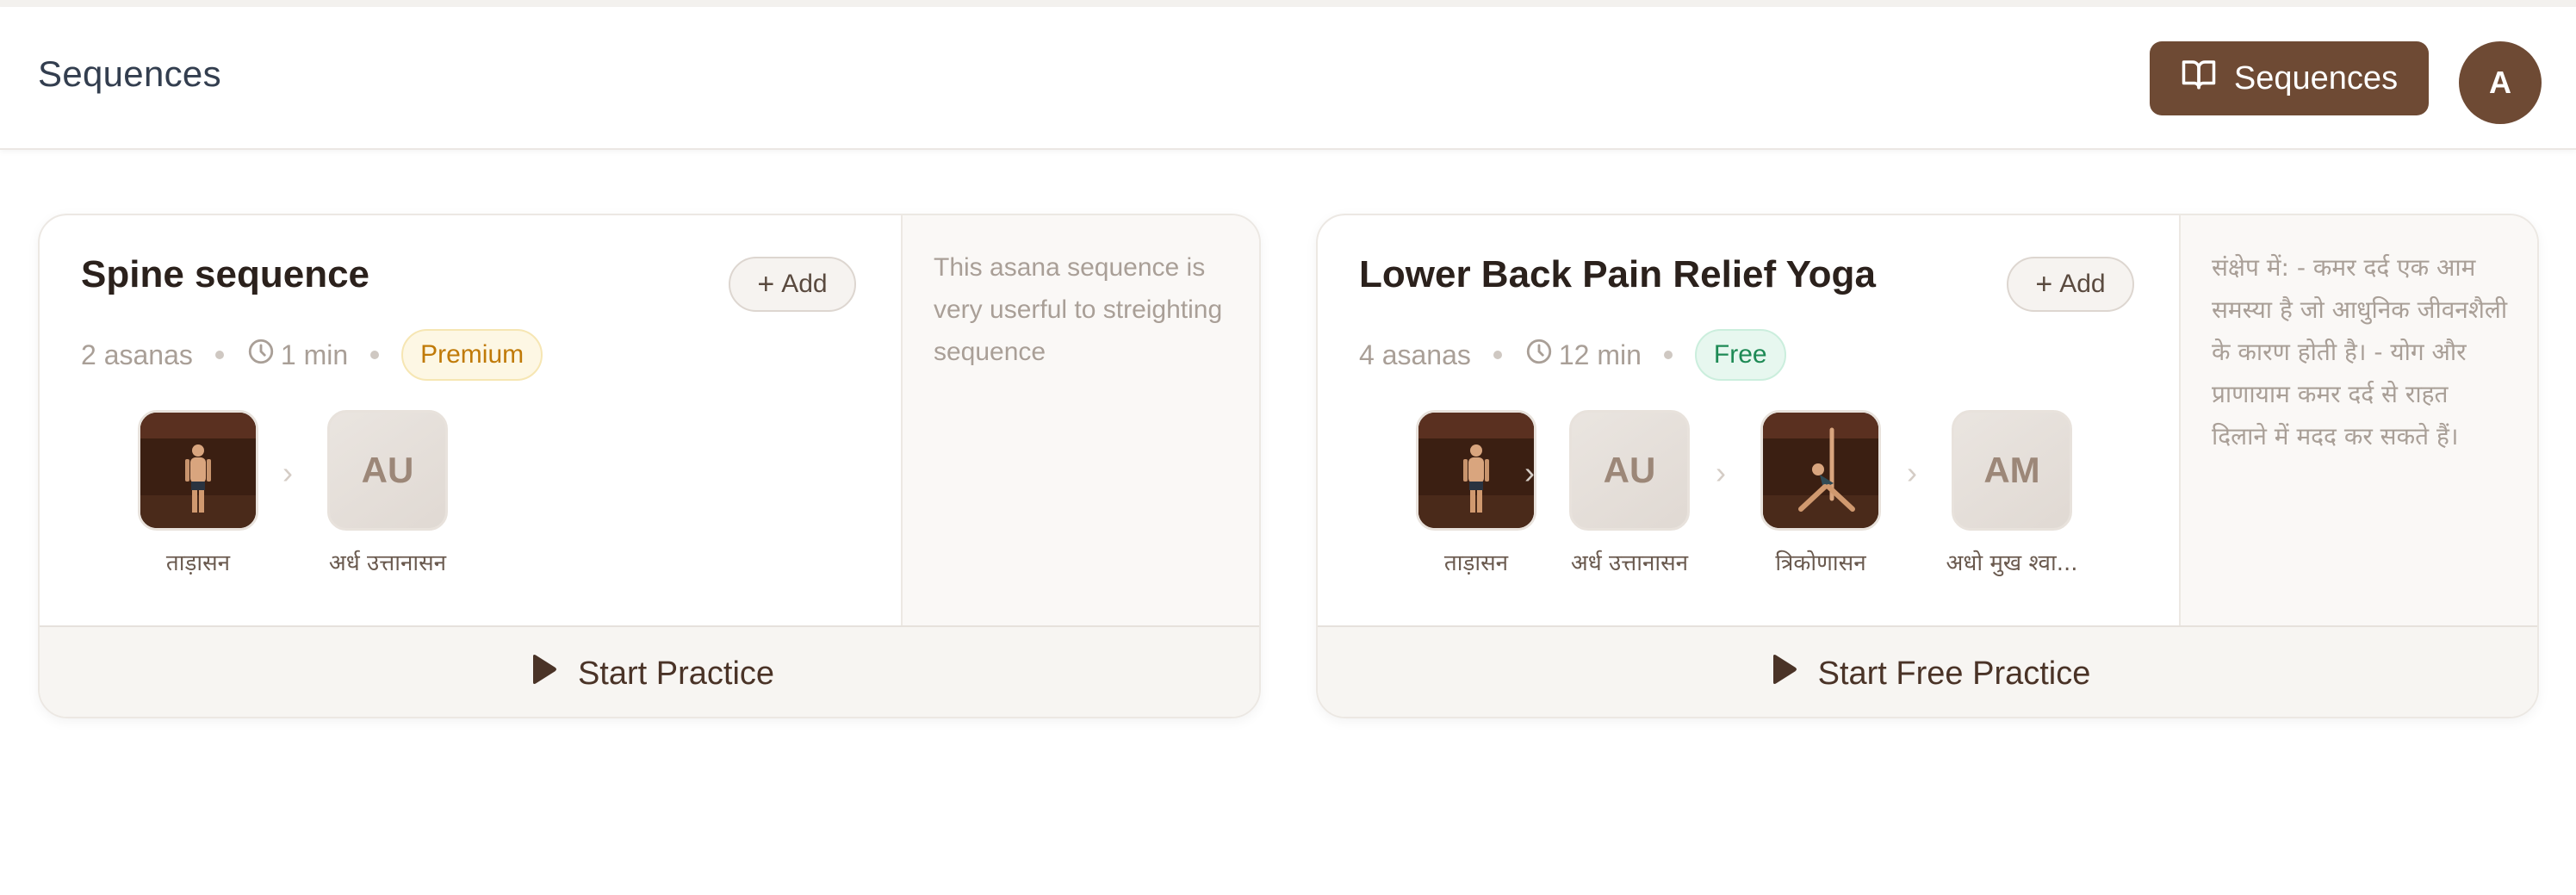  Describe the element at coordinates (2199, 78) in the screenshot. I see `book-open-icon` at that location.